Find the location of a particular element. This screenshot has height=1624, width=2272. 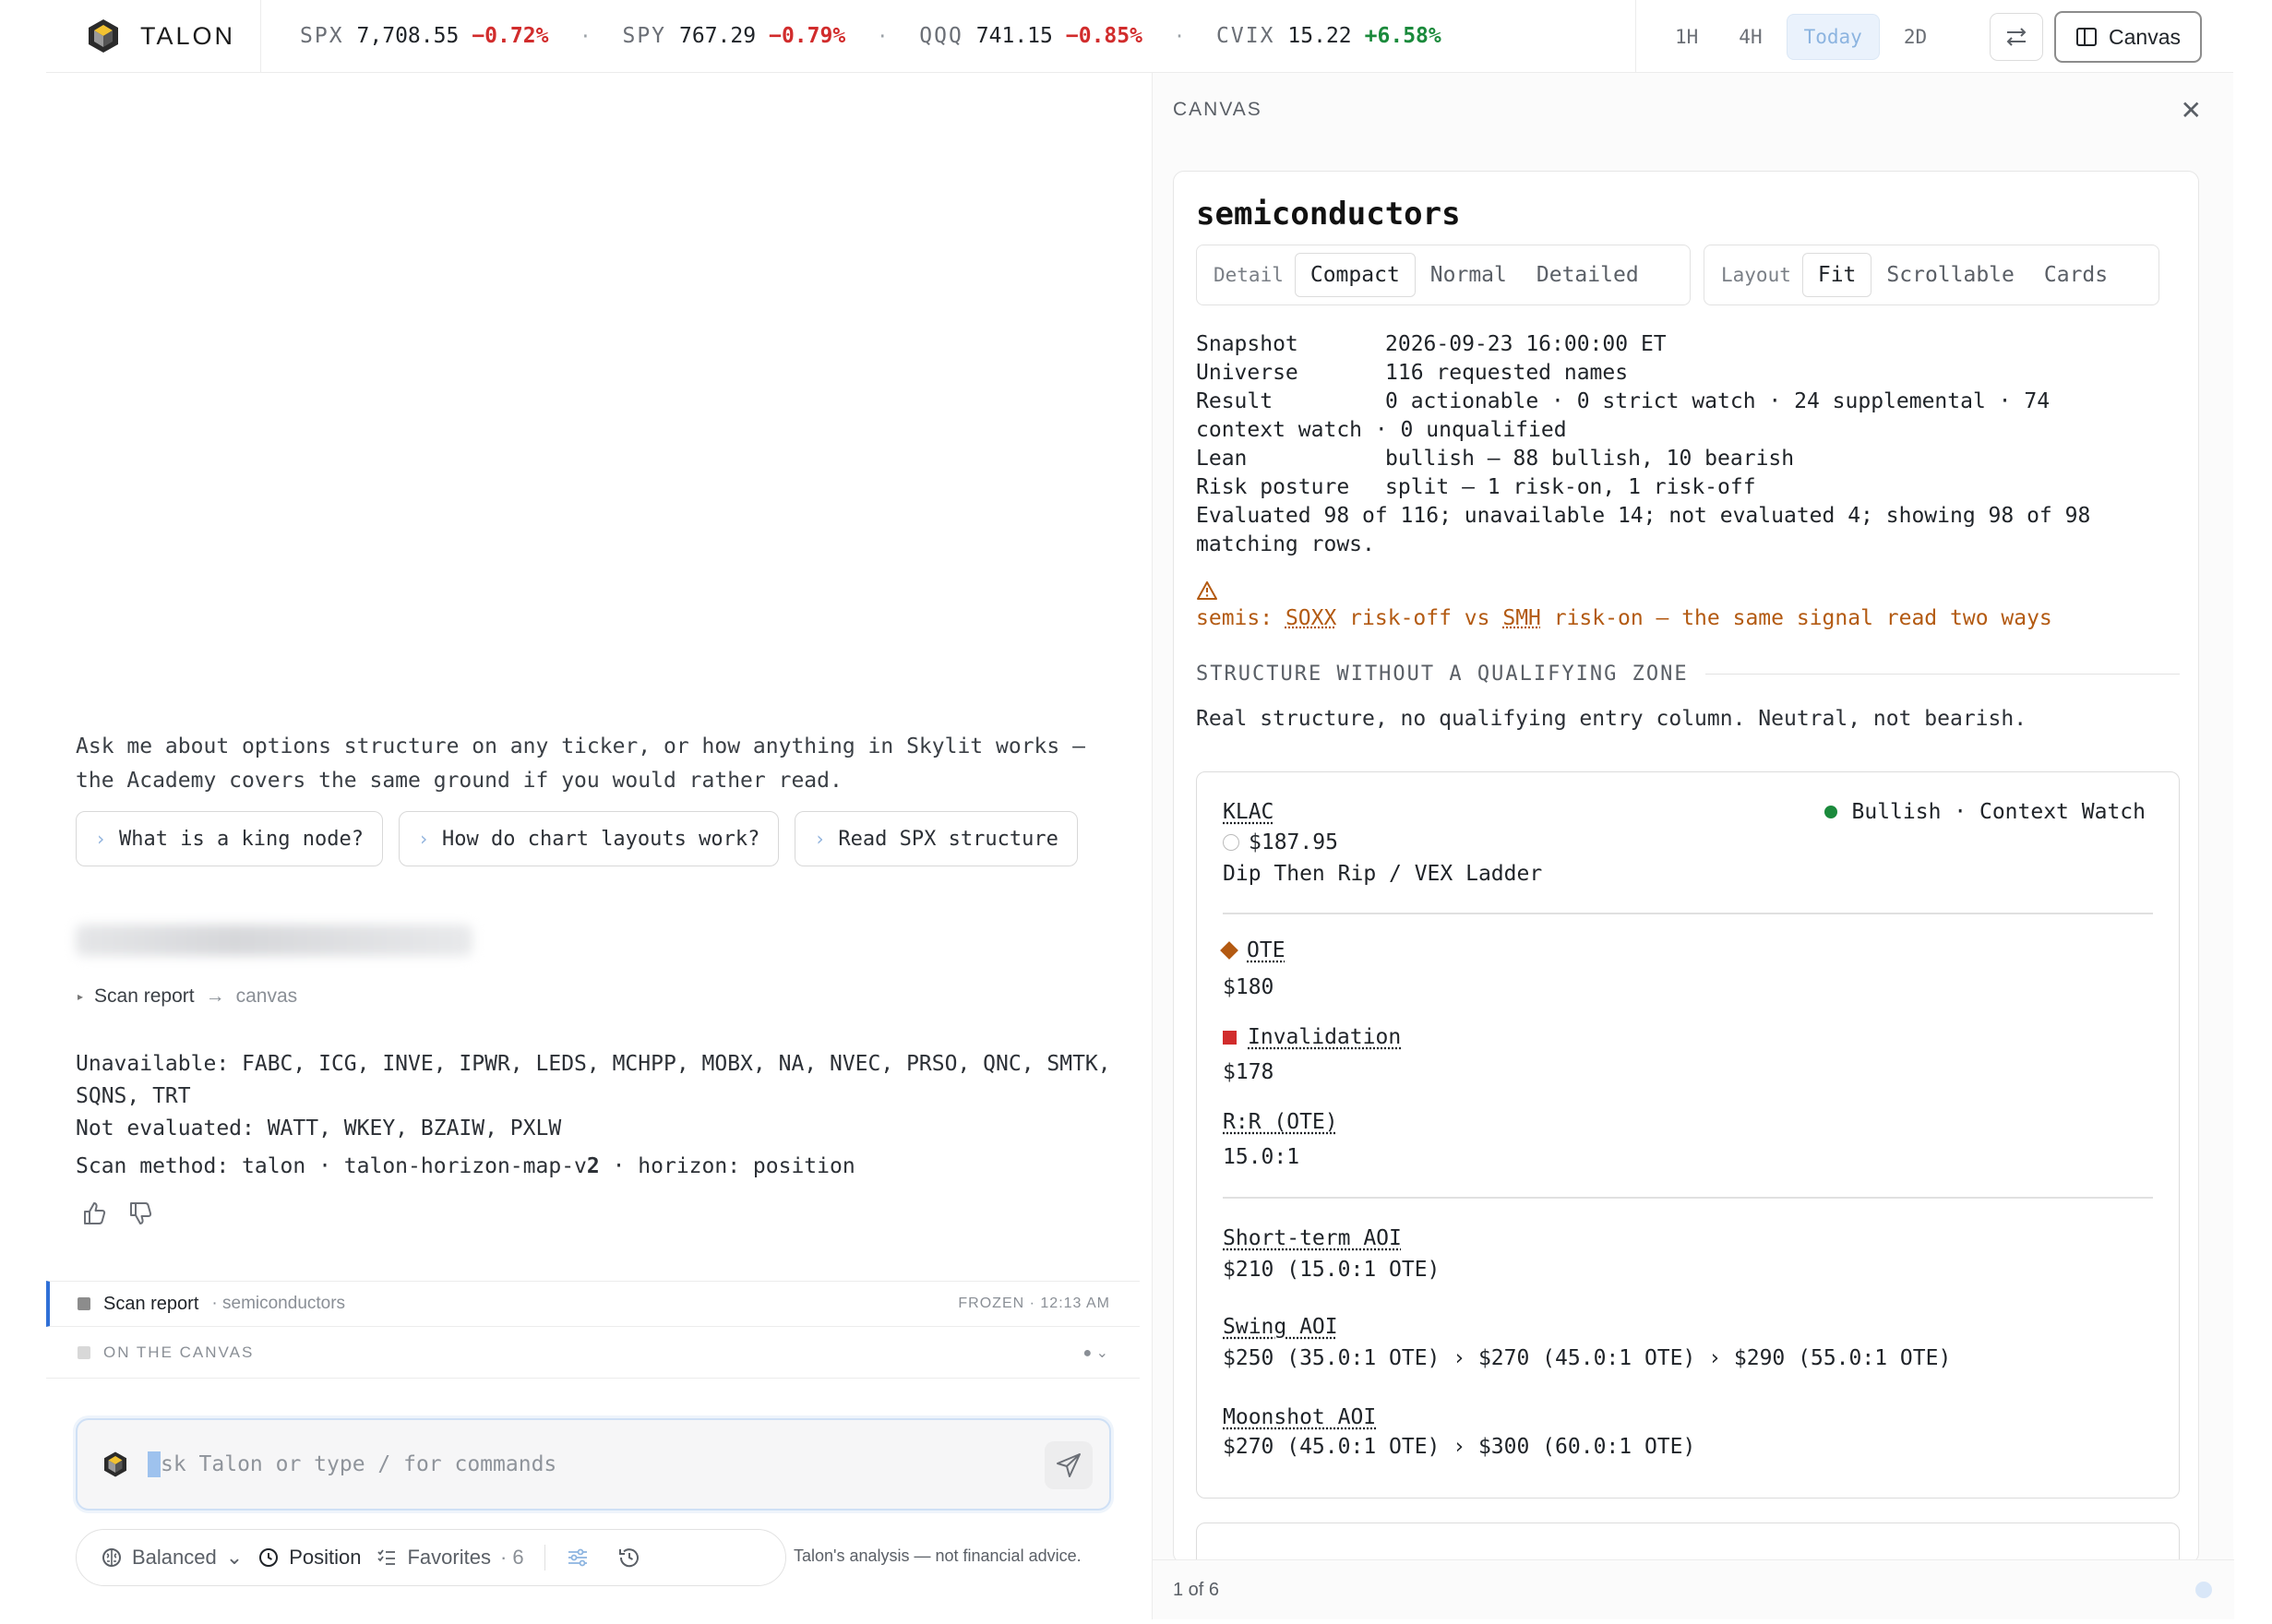

ticker-spx: SPX 7,708.55 −0.72% is located at coordinates (424, 36).